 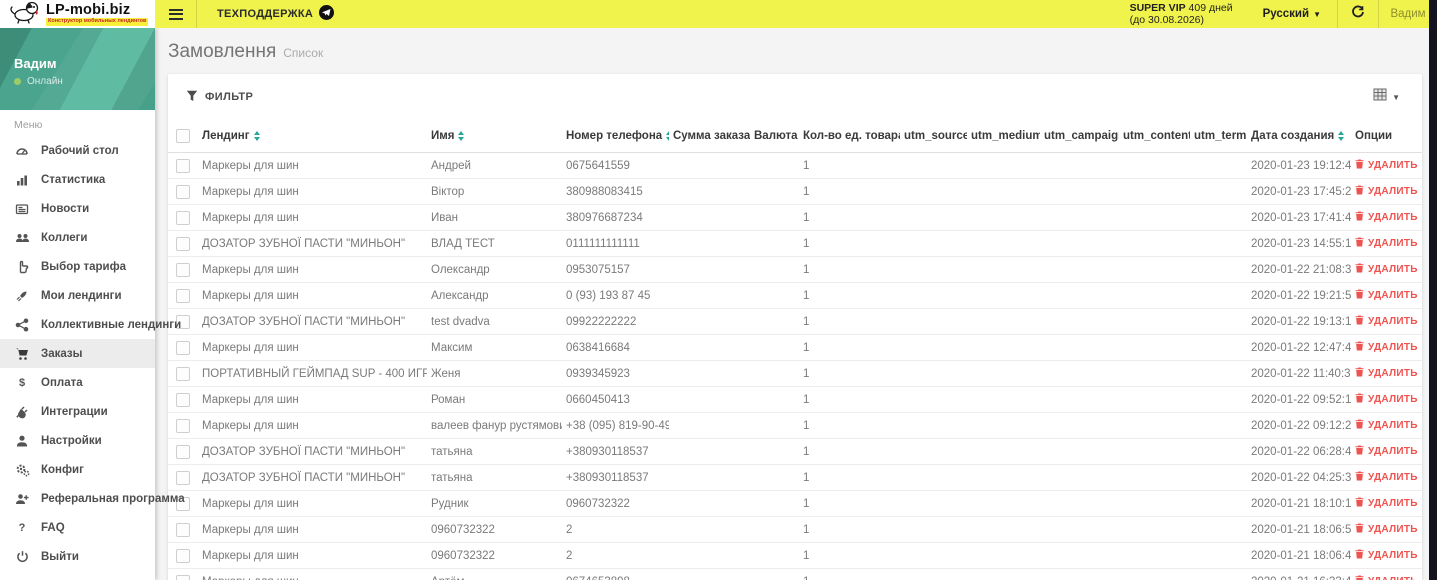 I want to click on sidebar-toggle-button, so click(x=175, y=14).